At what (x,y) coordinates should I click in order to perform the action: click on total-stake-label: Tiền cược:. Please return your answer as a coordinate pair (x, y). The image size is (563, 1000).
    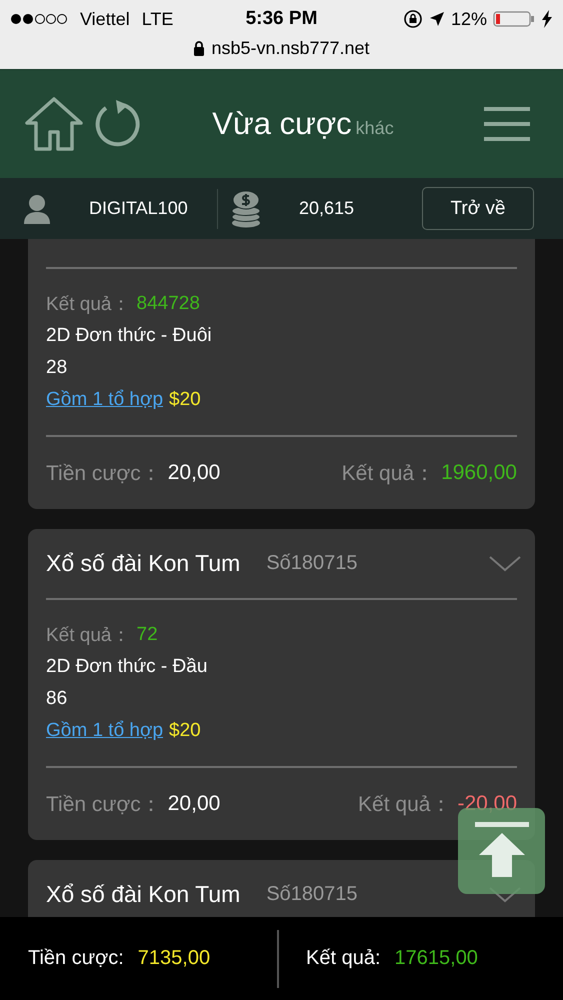
    Looking at the image, I should click on (76, 958).